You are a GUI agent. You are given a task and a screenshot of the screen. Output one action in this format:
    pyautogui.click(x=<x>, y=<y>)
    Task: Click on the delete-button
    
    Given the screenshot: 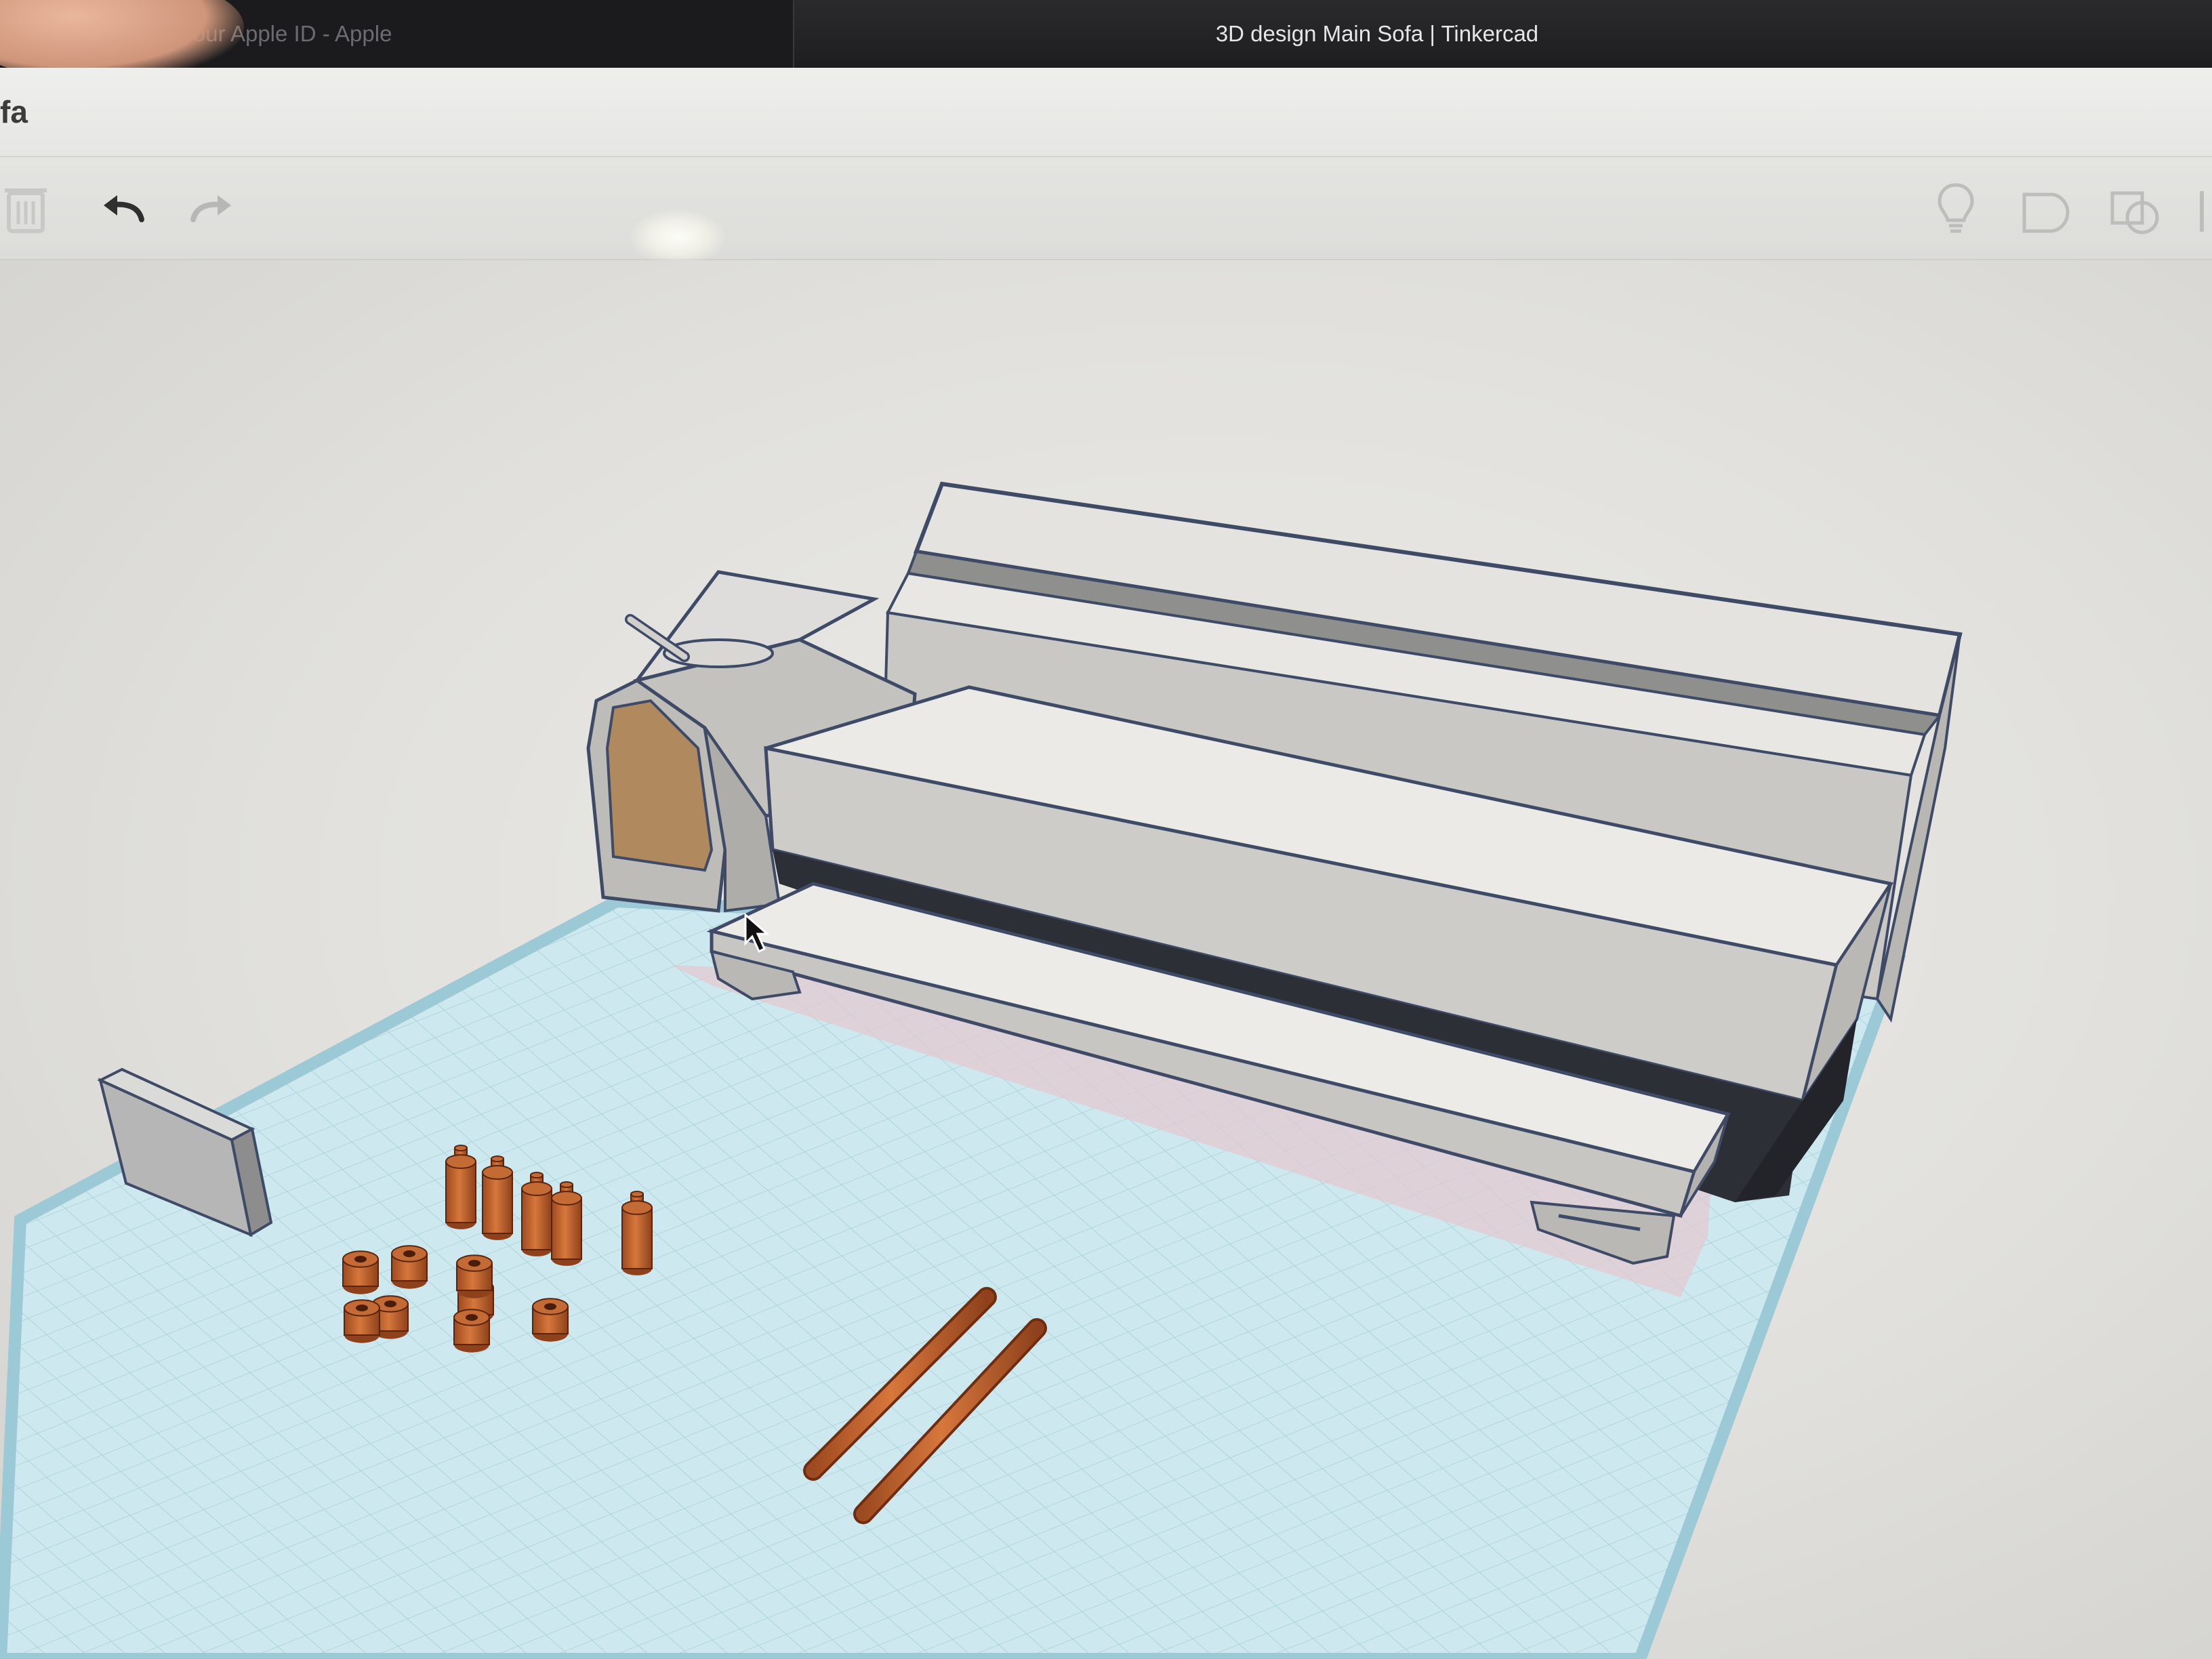 What is the action you would take?
    pyautogui.click(x=27, y=208)
    